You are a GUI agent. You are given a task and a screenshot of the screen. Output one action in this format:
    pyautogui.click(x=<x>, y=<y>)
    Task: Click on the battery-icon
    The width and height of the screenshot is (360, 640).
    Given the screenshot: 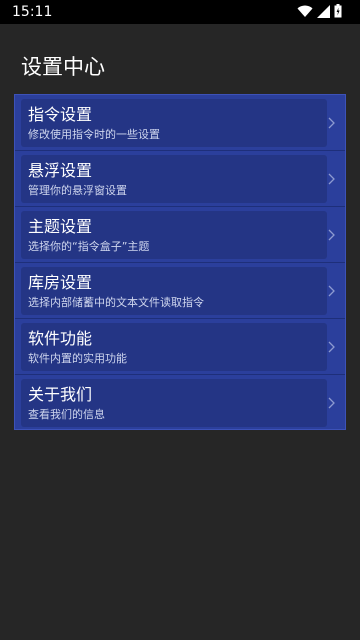 What is the action you would take?
    pyautogui.click(x=338, y=12)
    